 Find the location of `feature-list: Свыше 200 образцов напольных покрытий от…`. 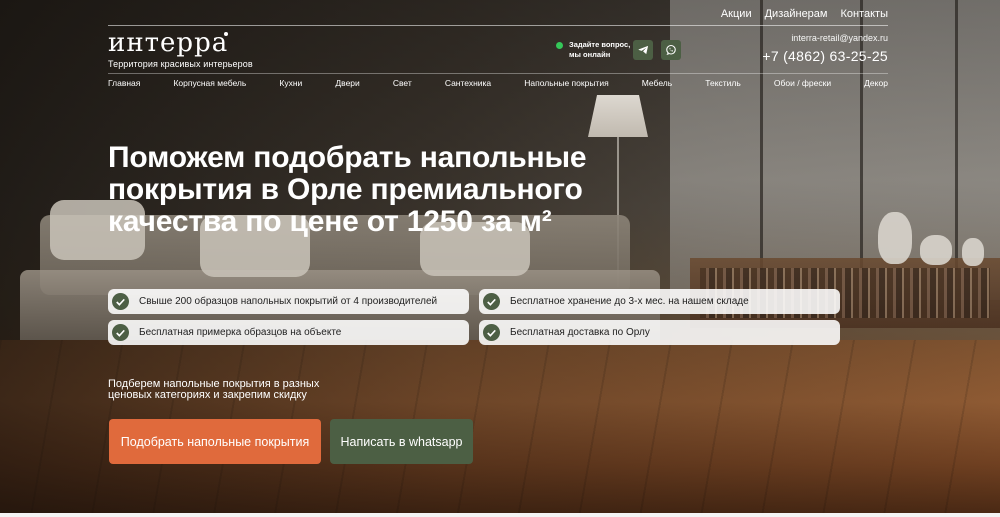

feature-list: Свыше 200 образцов напольных покрытий от… is located at coordinates (474, 317).